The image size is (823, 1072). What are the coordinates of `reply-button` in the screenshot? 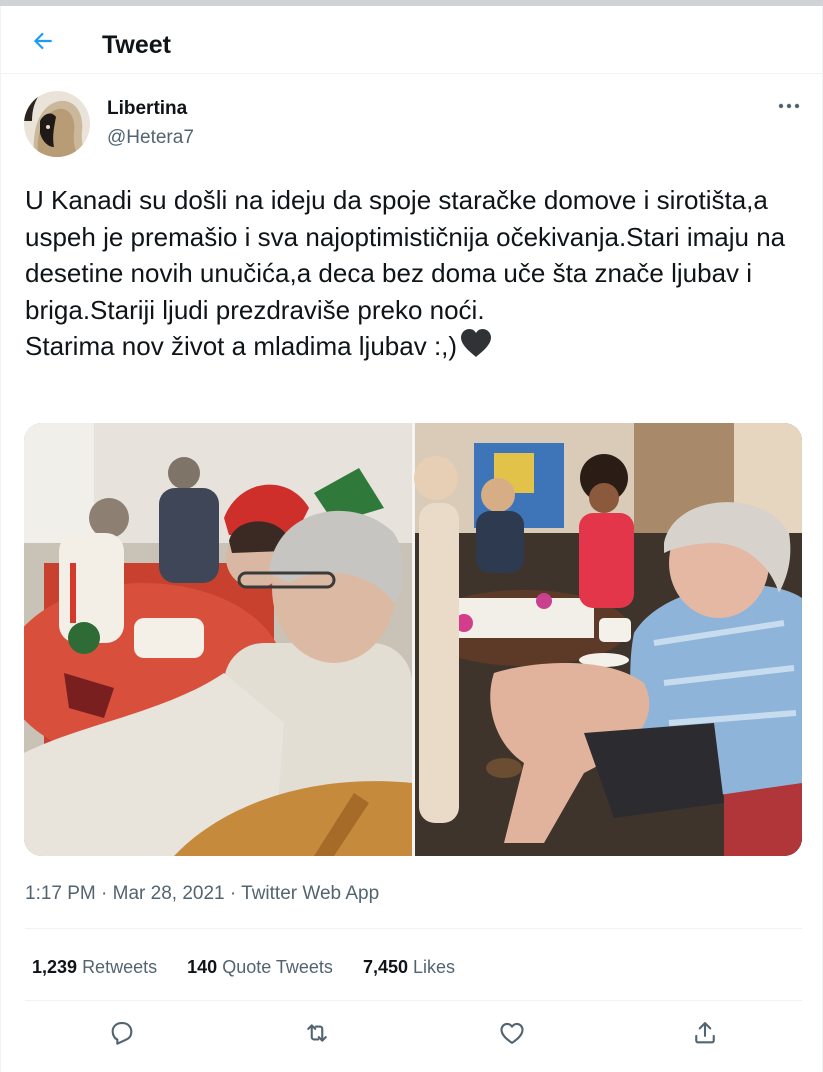 It's located at (122, 1033).